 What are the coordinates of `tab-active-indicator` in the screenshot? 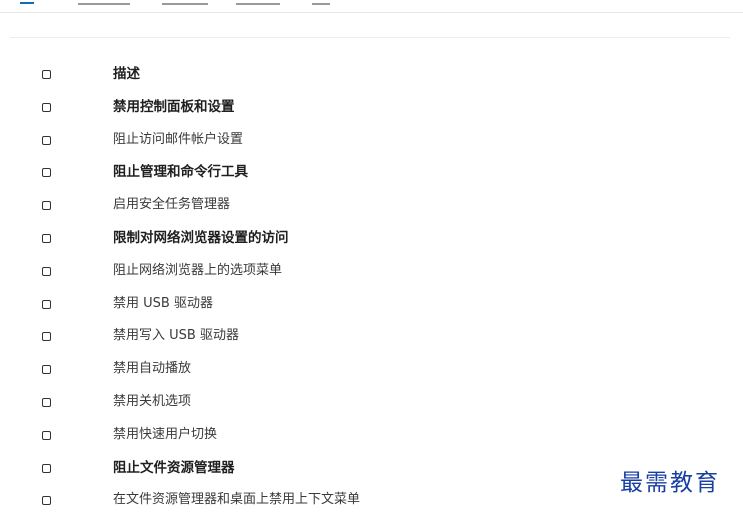 It's located at (27, 3).